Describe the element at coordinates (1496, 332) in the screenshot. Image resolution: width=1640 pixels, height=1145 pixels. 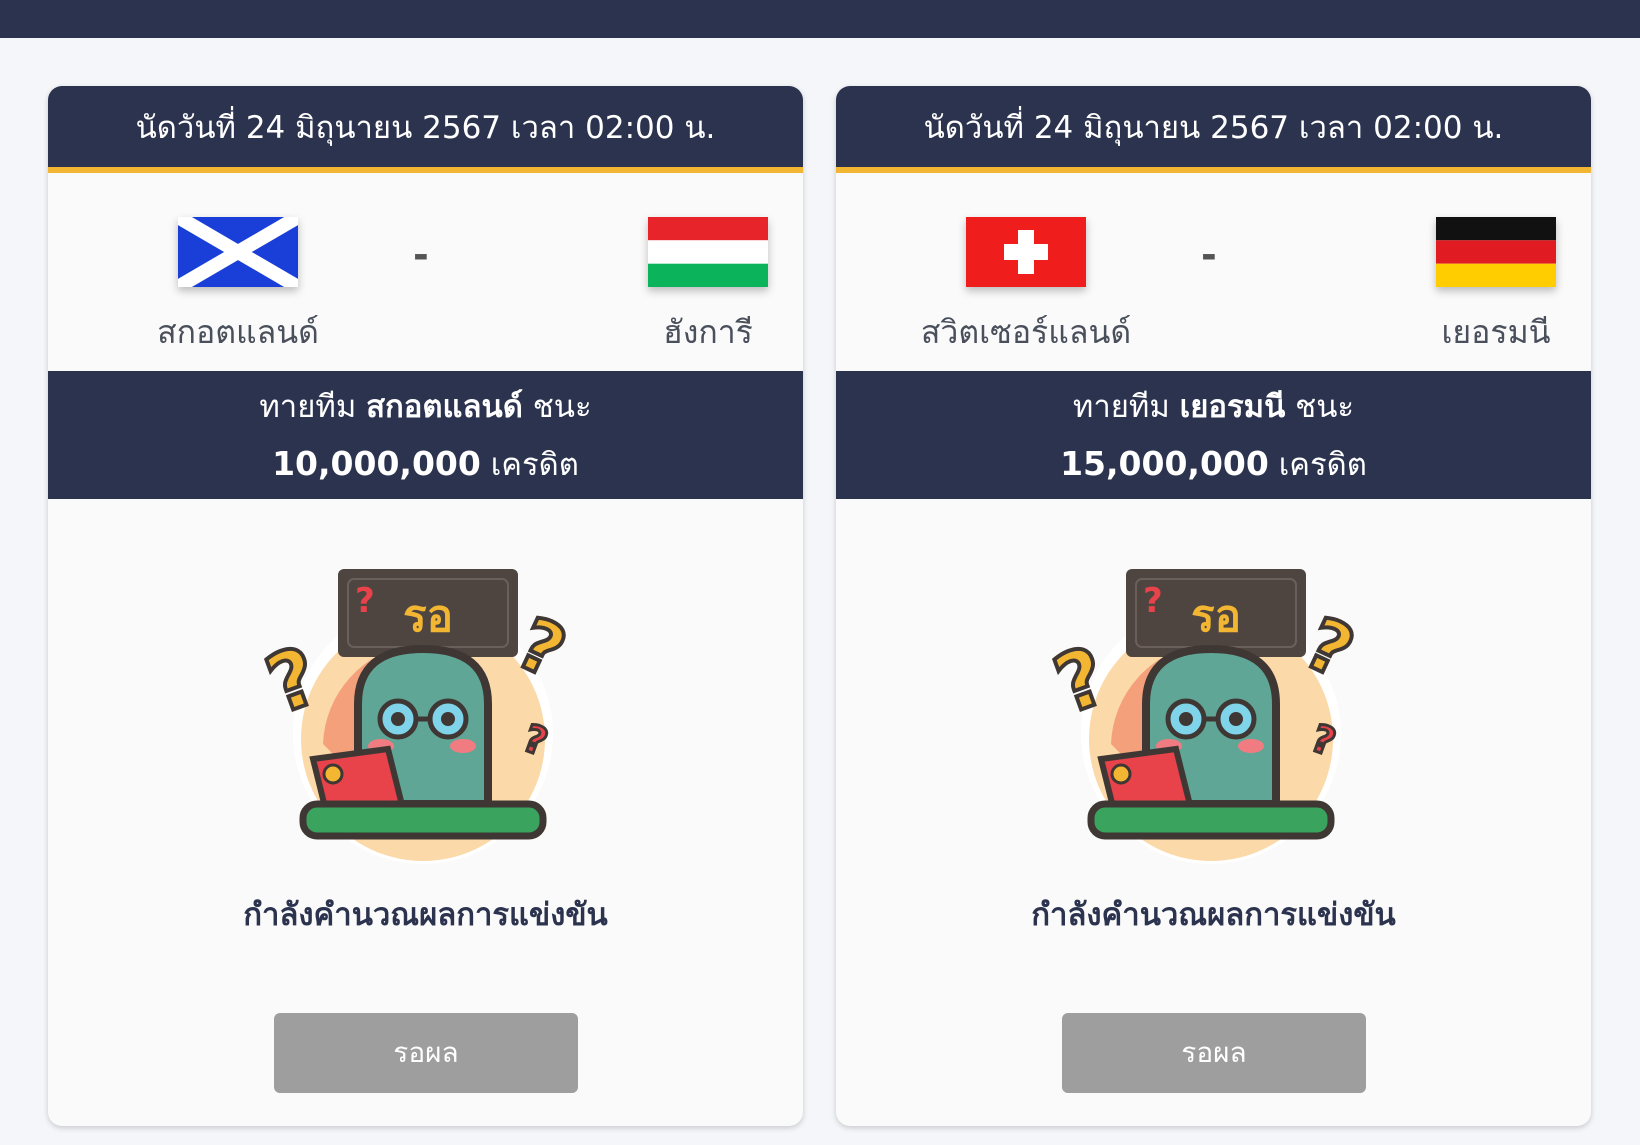
I see `away-team-name: เยอรมนี` at that location.